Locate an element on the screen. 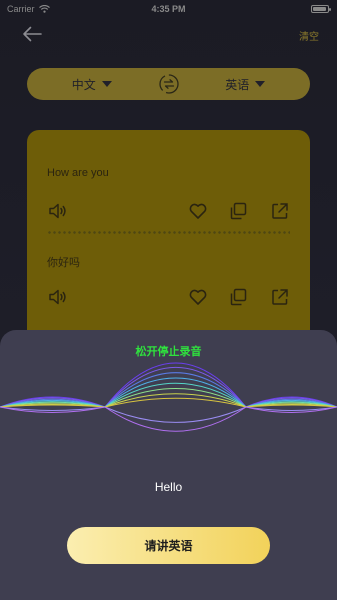  clear-button: 清空 is located at coordinates (309, 35).